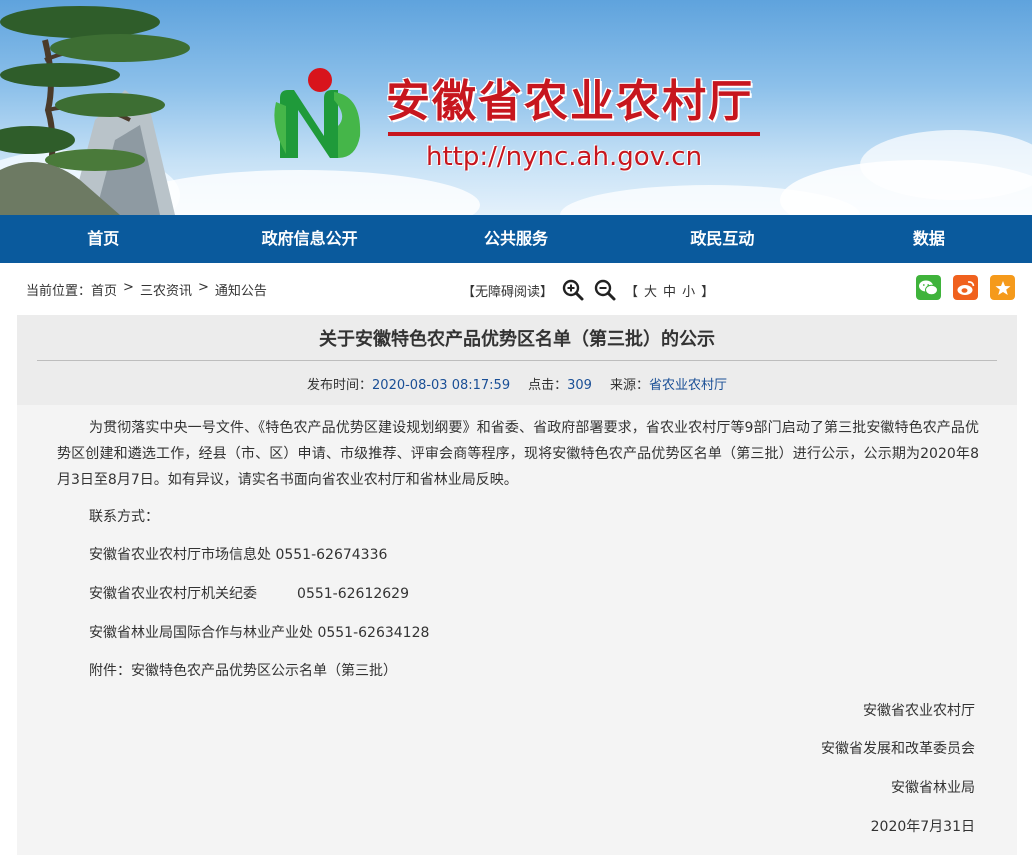 Image resolution: width=1032 pixels, height=855 pixels. What do you see at coordinates (579, 385) in the screenshot?
I see `click-count: 309` at bounding box center [579, 385].